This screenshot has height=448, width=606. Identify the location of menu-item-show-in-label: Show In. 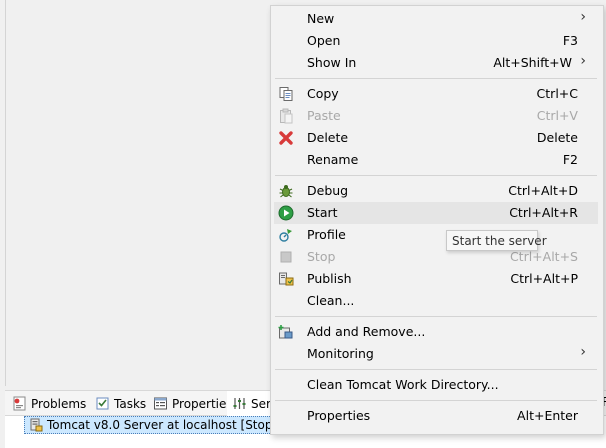
(332, 62).